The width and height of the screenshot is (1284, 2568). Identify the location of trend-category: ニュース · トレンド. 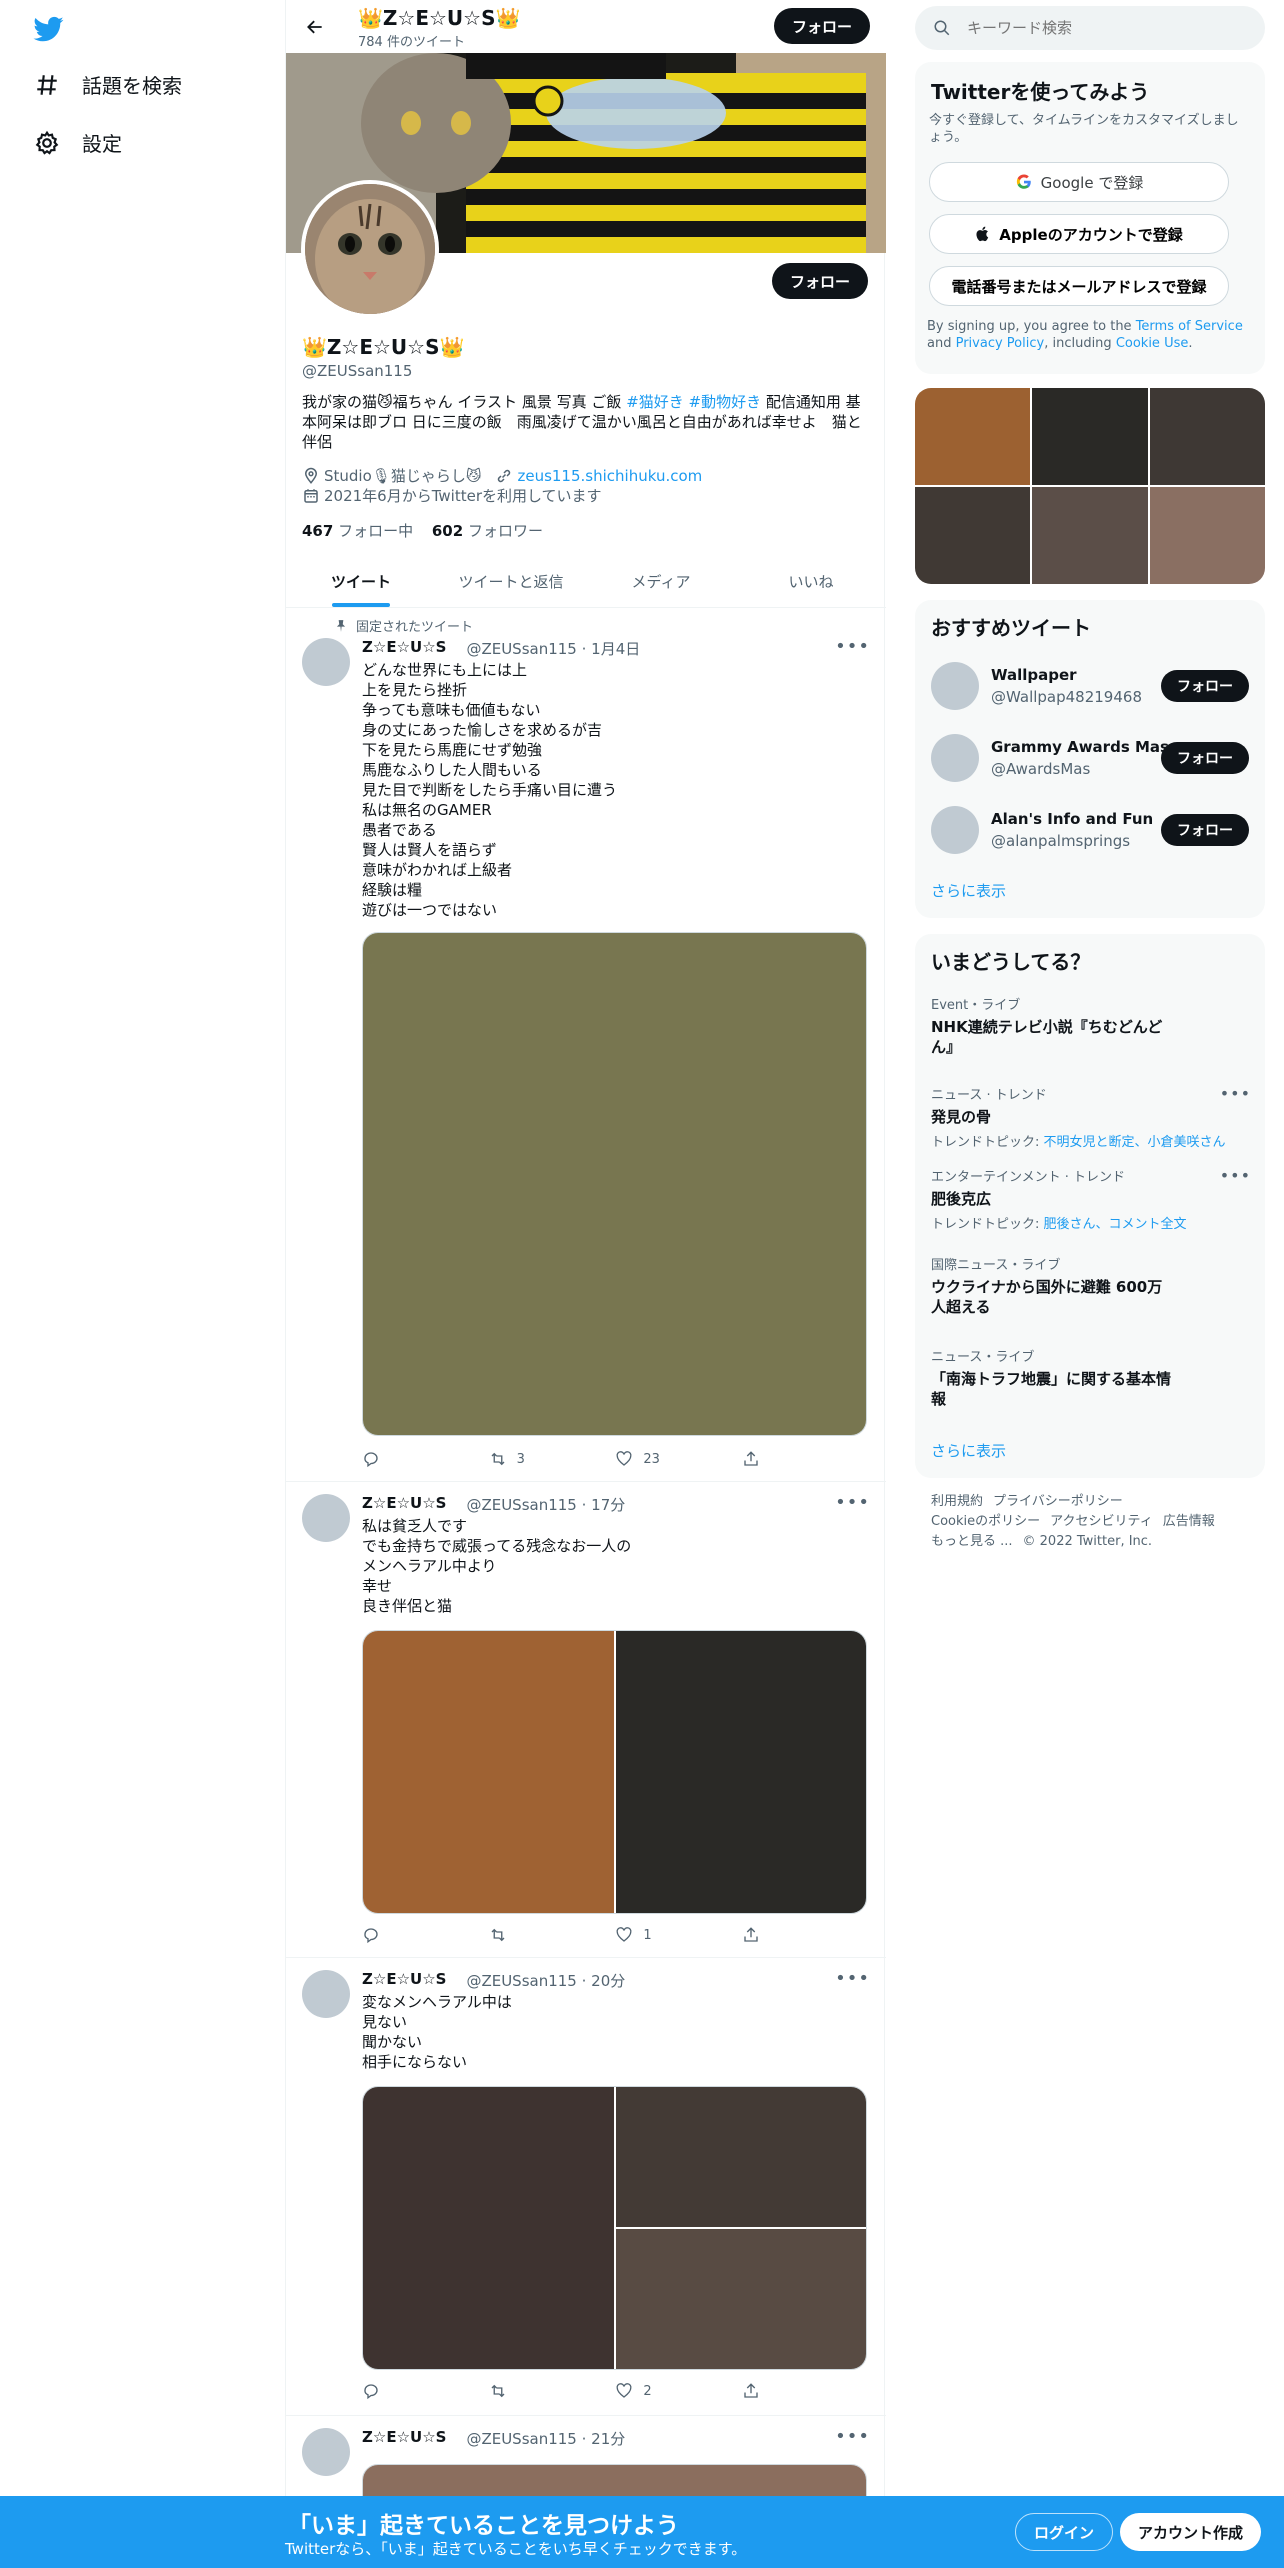
(989, 1095).